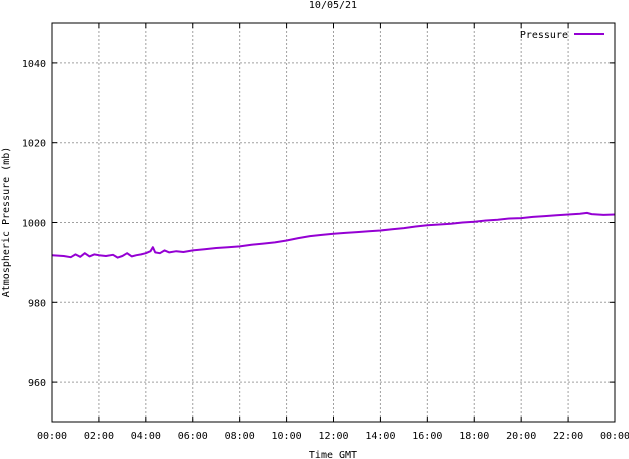  What do you see at coordinates (333, 436) in the screenshot?
I see `x-tick-label: 12:00` at bounding box center [333, 436].